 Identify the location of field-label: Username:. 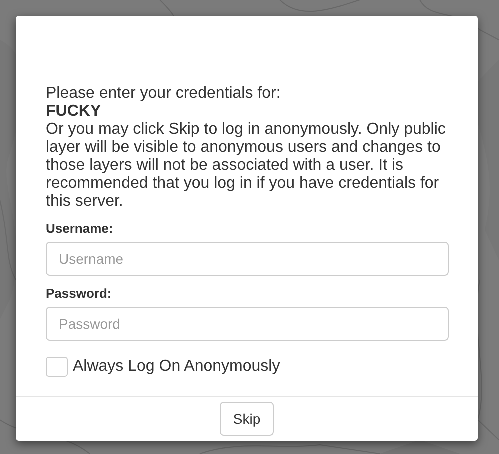
(80, 228).